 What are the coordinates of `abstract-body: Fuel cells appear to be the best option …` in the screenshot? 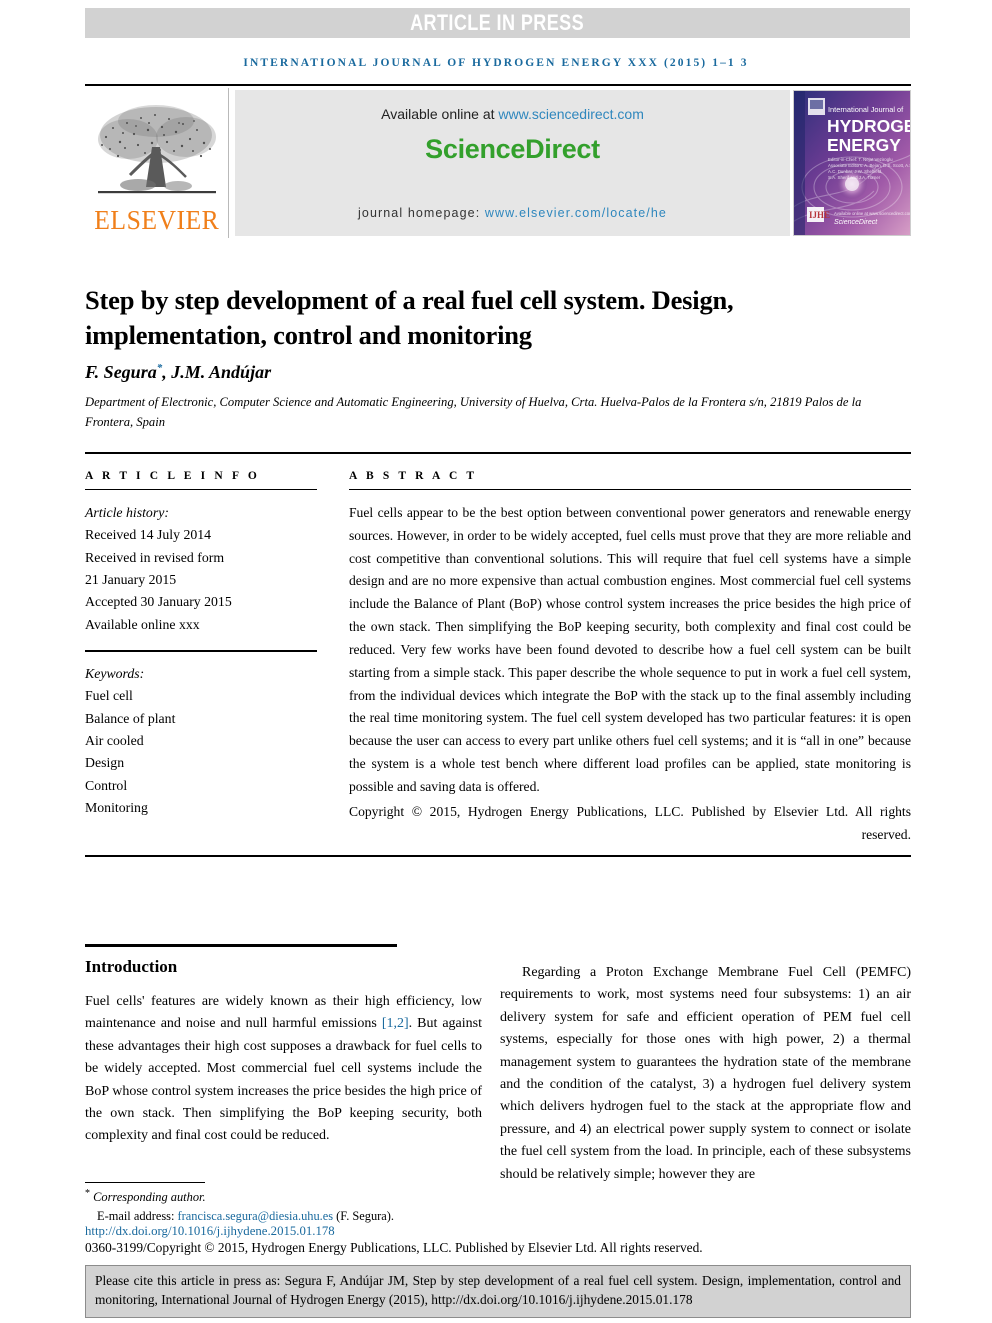 It's located at (630, 649).